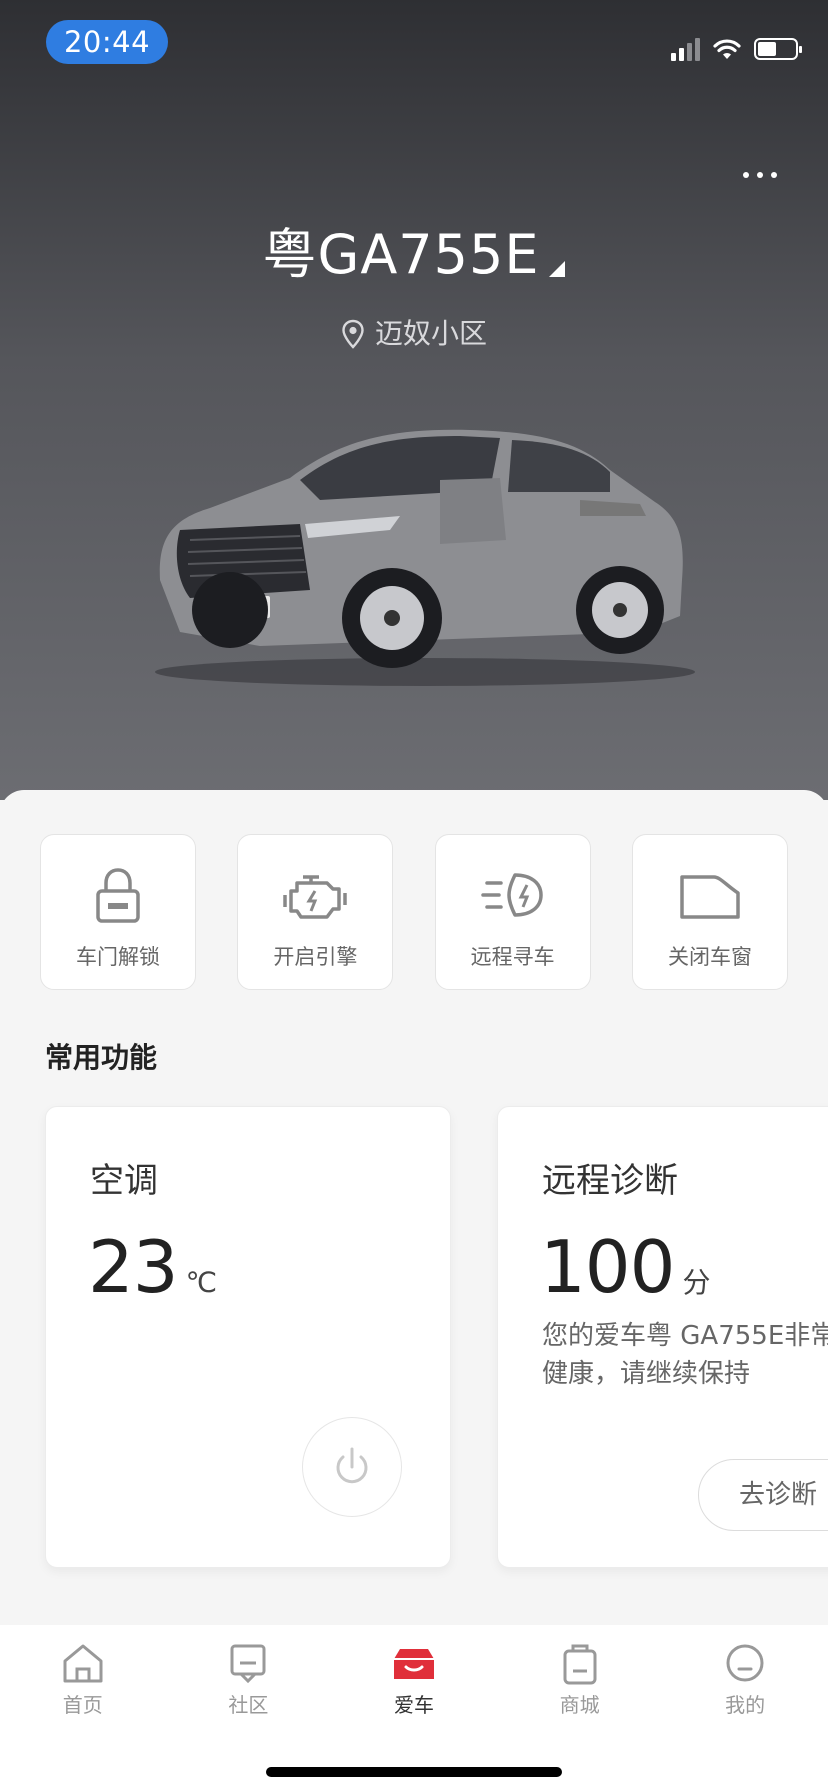 Image resolution: width=828 pixels, height=1792 pixels. What do you see at coordinates (153, 1267) in the screenshot?
I see `ac-temperature: 23 ℃` at bounding box center [153, 1267].